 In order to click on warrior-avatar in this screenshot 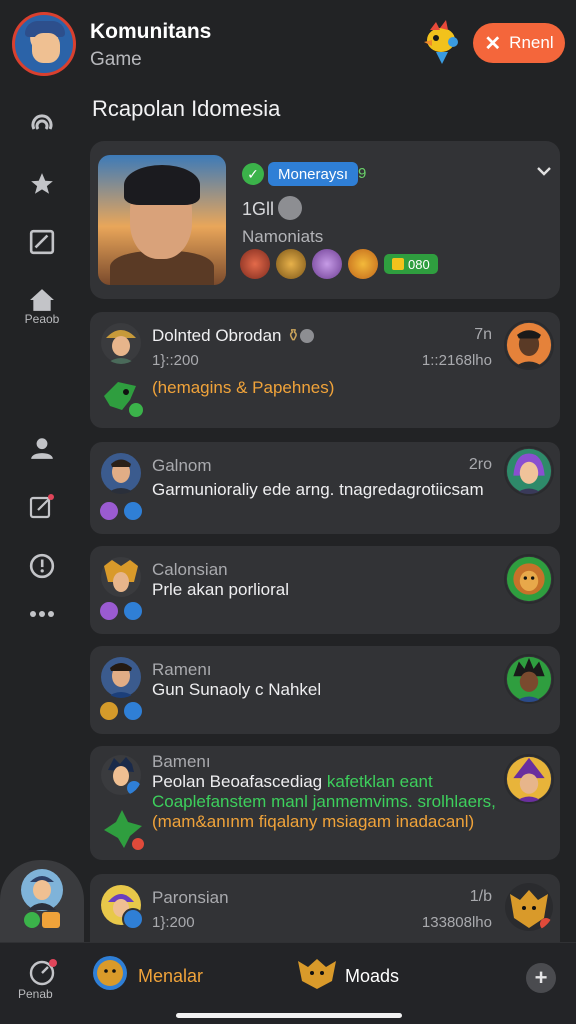, I will do `click(529, 345)`.